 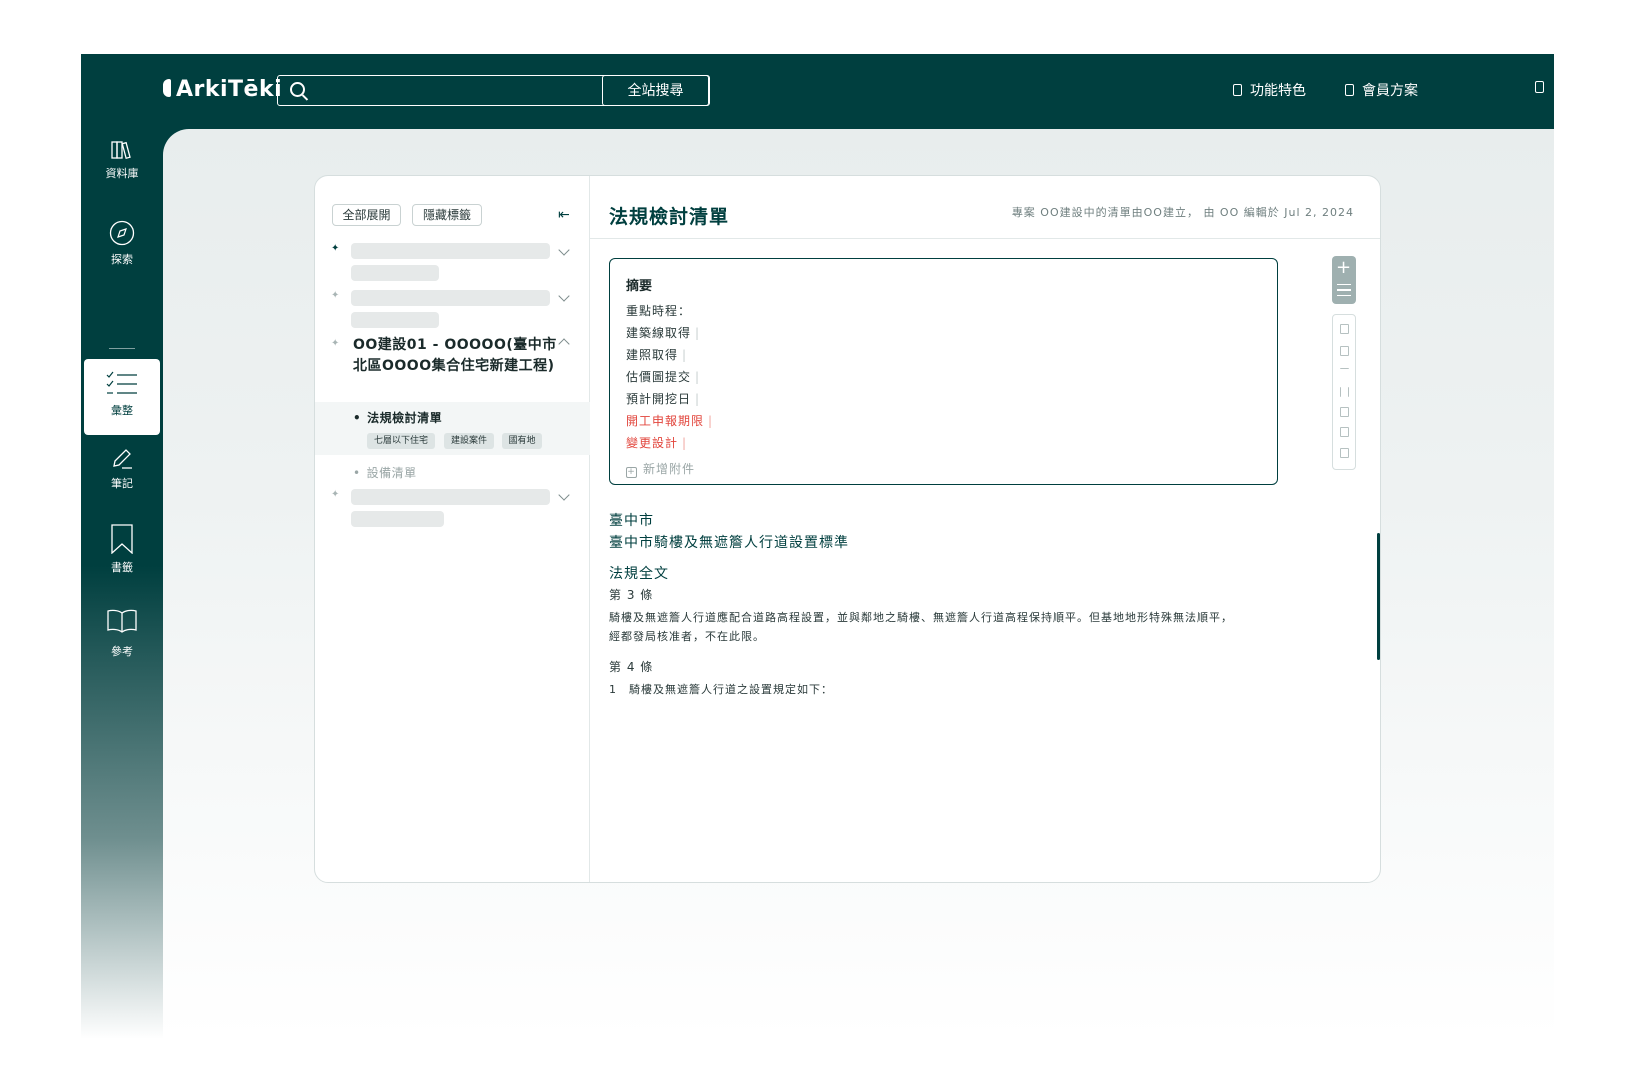 I want to click on calendar-icon, so click(x=1539, y=87).